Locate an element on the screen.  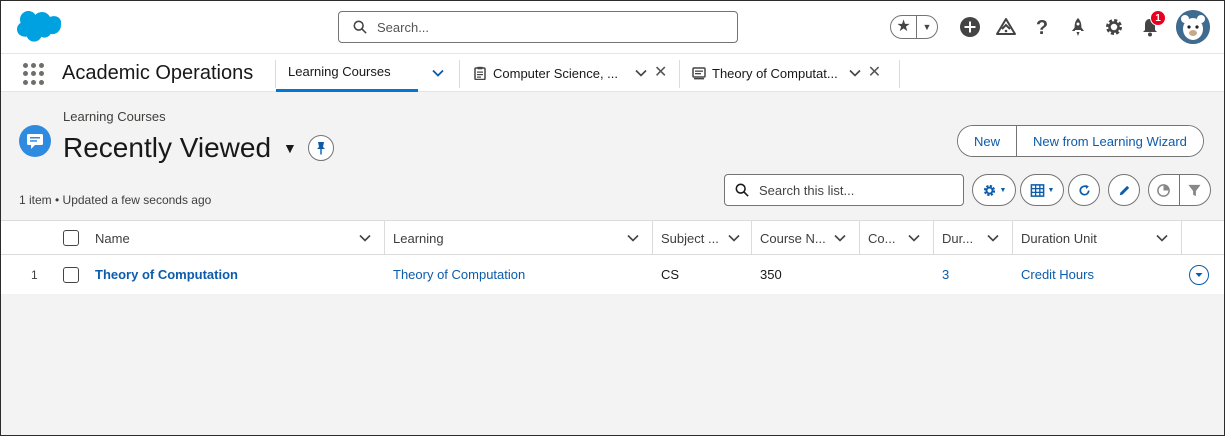
salesforce-logo is located at coordinates (39, 27).